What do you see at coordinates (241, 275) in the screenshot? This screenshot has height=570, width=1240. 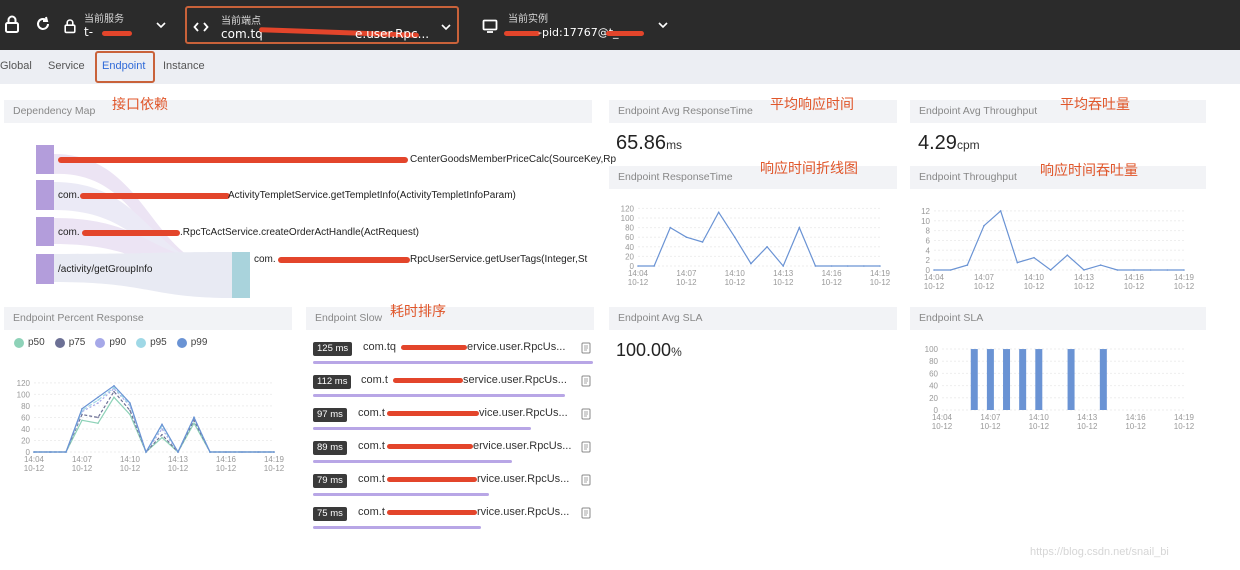 I see `dependency-target-node` at bounding box center [241, 275].